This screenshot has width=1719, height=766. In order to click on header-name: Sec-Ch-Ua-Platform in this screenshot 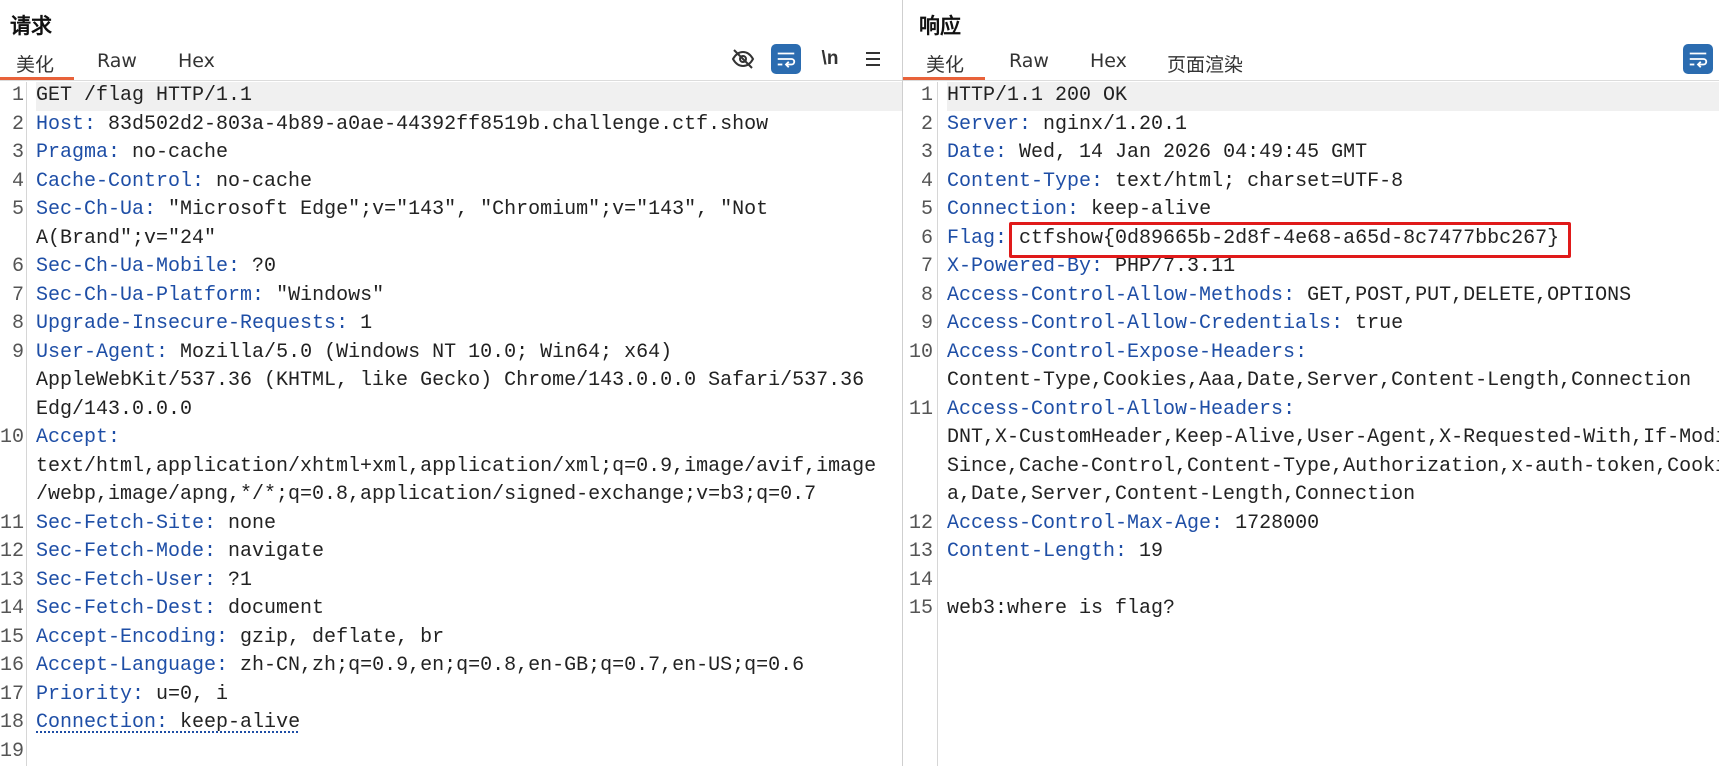, I will do `click(144, 295)`.